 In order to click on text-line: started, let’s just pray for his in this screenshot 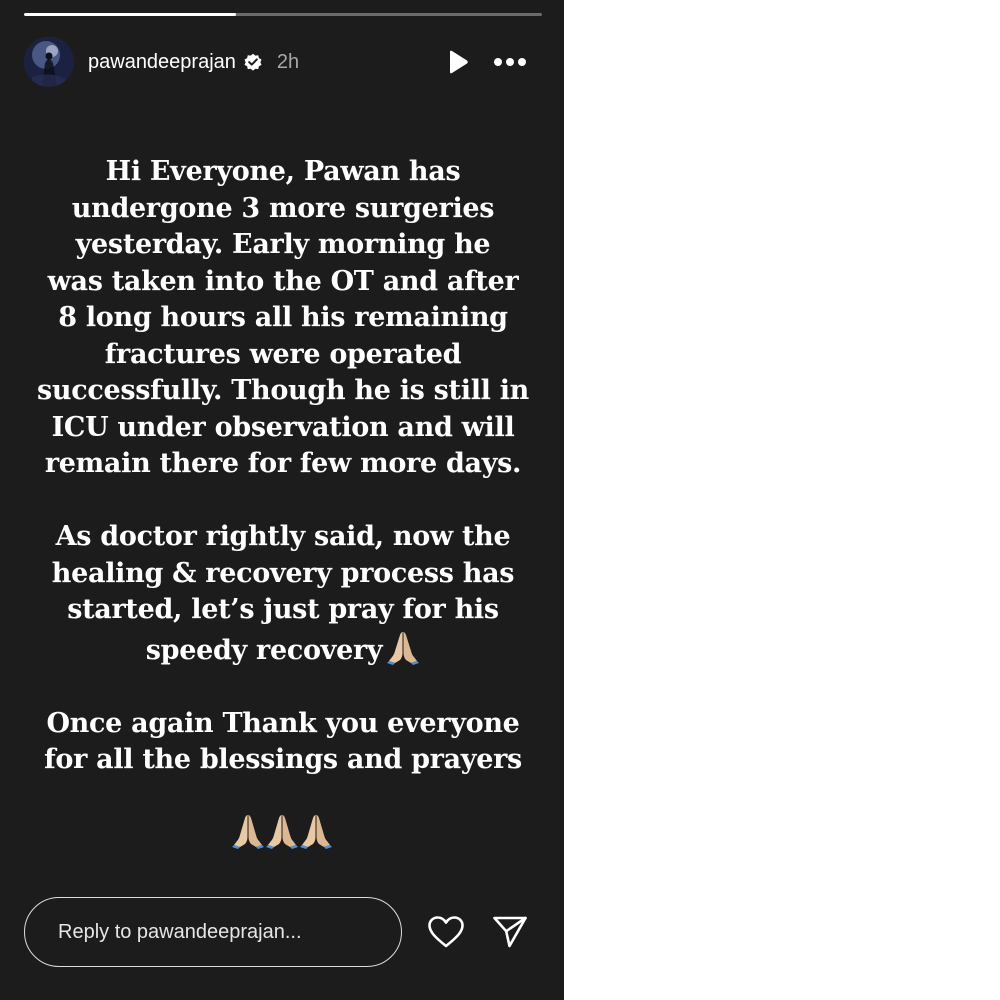, I will do `click(283, 609)`.